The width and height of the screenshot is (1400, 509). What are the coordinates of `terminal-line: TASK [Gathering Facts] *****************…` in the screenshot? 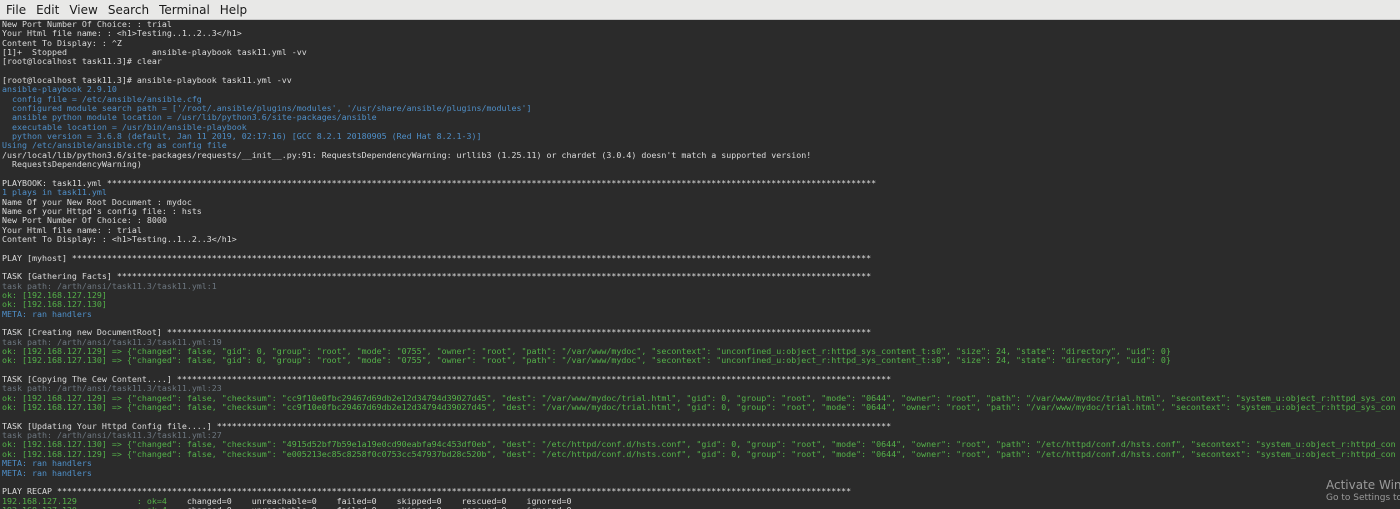 It's located at (437, 277).